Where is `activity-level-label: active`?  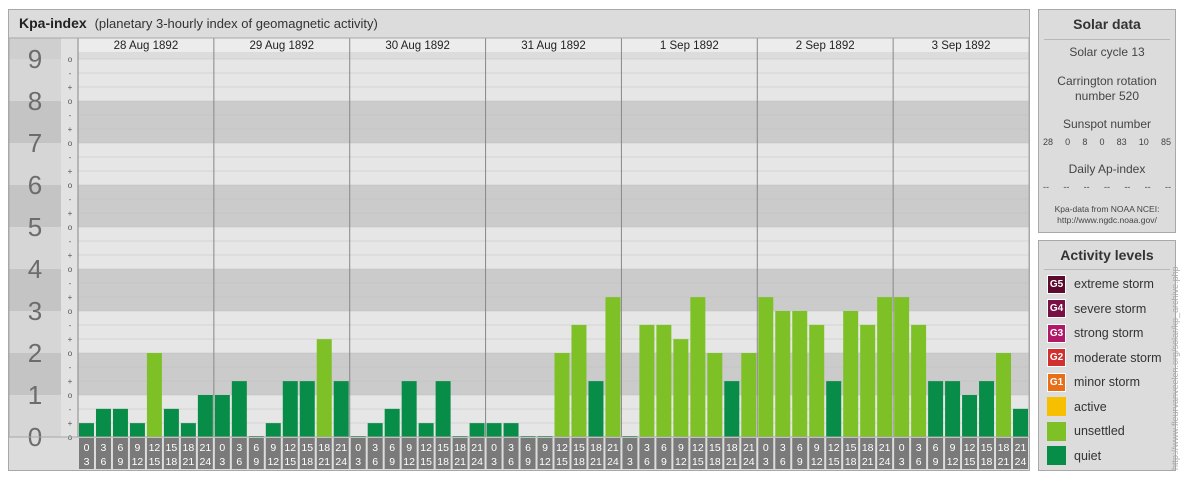 activity-level-label: active is located at coordinates (1090, 406).